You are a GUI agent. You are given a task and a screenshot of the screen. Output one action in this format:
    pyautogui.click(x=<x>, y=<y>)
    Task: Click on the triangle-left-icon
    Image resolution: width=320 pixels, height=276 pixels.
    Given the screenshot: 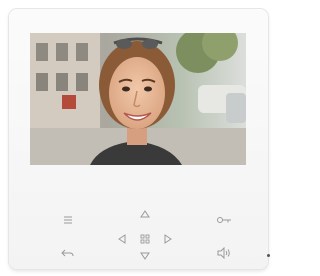 What is the action you would take?
    pyautogui.click(x=122, y=239)
    